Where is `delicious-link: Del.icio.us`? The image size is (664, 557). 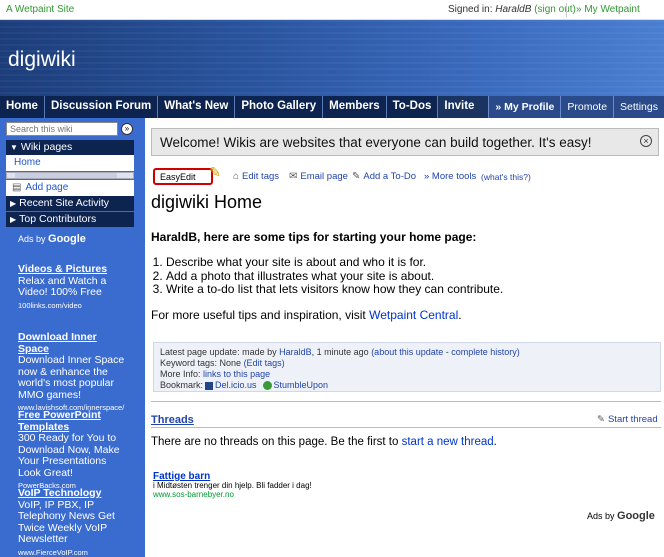 delicious-link: Del.icio.us is located at coordinates (236, 385).